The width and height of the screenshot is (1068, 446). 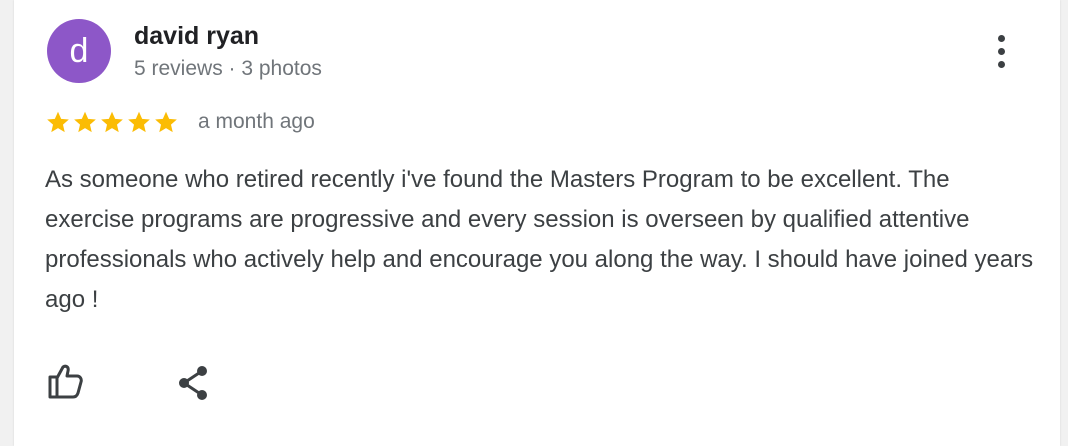 What do you see at coordinates (79, 51) in the screenshot?
I see `avatar: d` at bounding box center [79, 51].